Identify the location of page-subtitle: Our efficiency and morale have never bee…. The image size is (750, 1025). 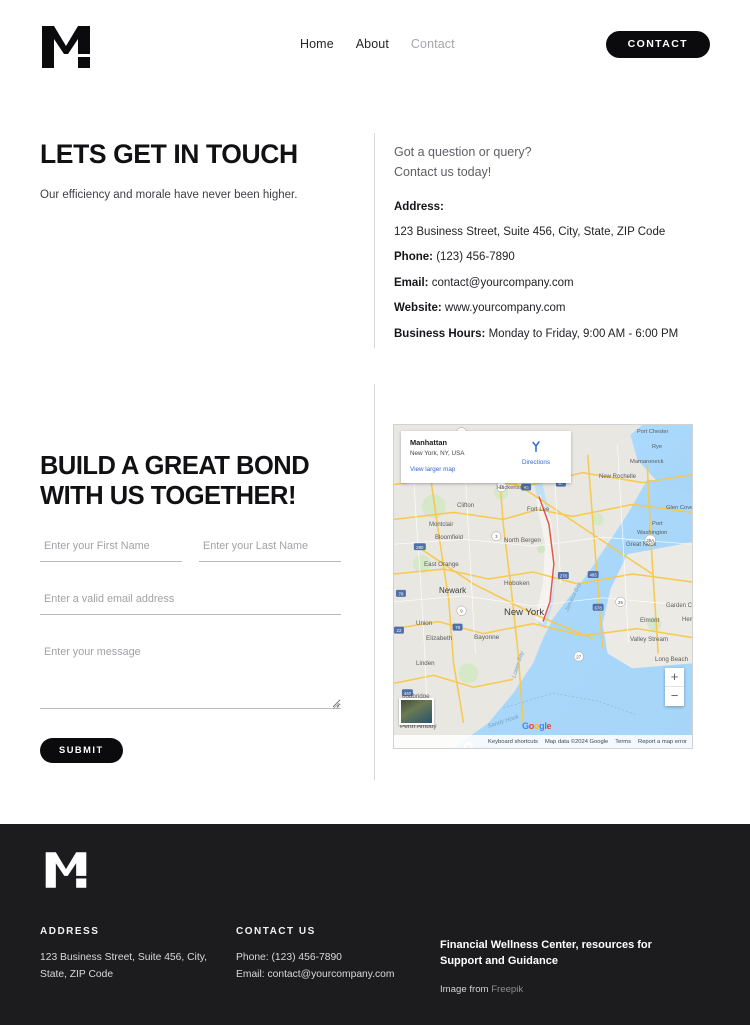
(169, 194).